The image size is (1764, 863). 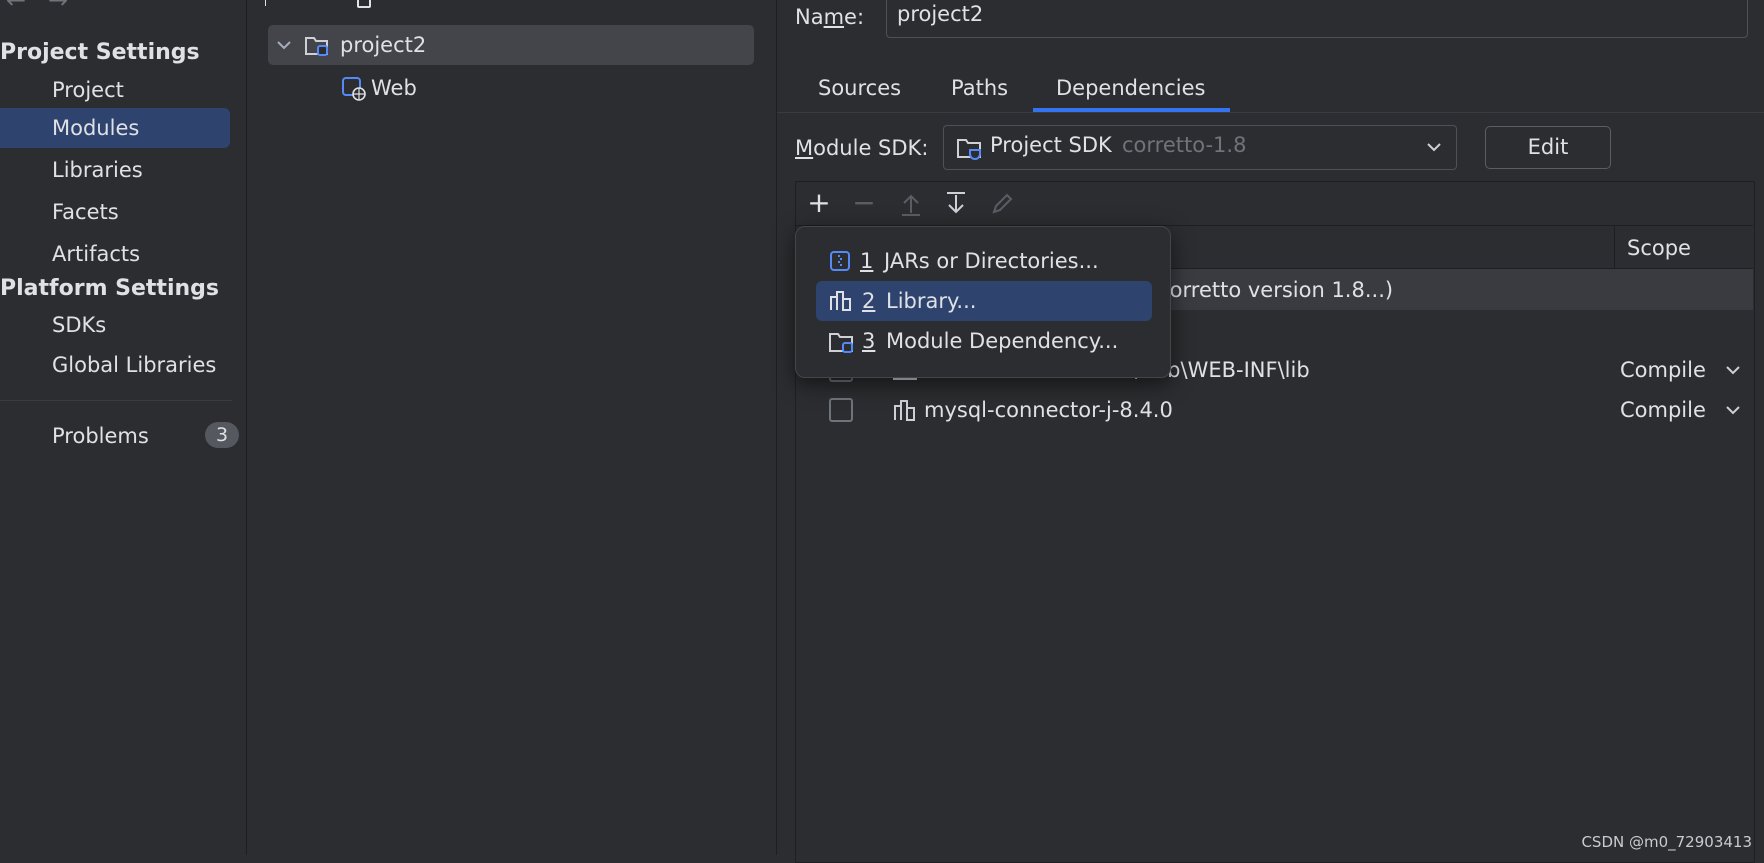 I want to click on sidebar-item-global-libraries: Global Libraries, so click(x=115, y=365).